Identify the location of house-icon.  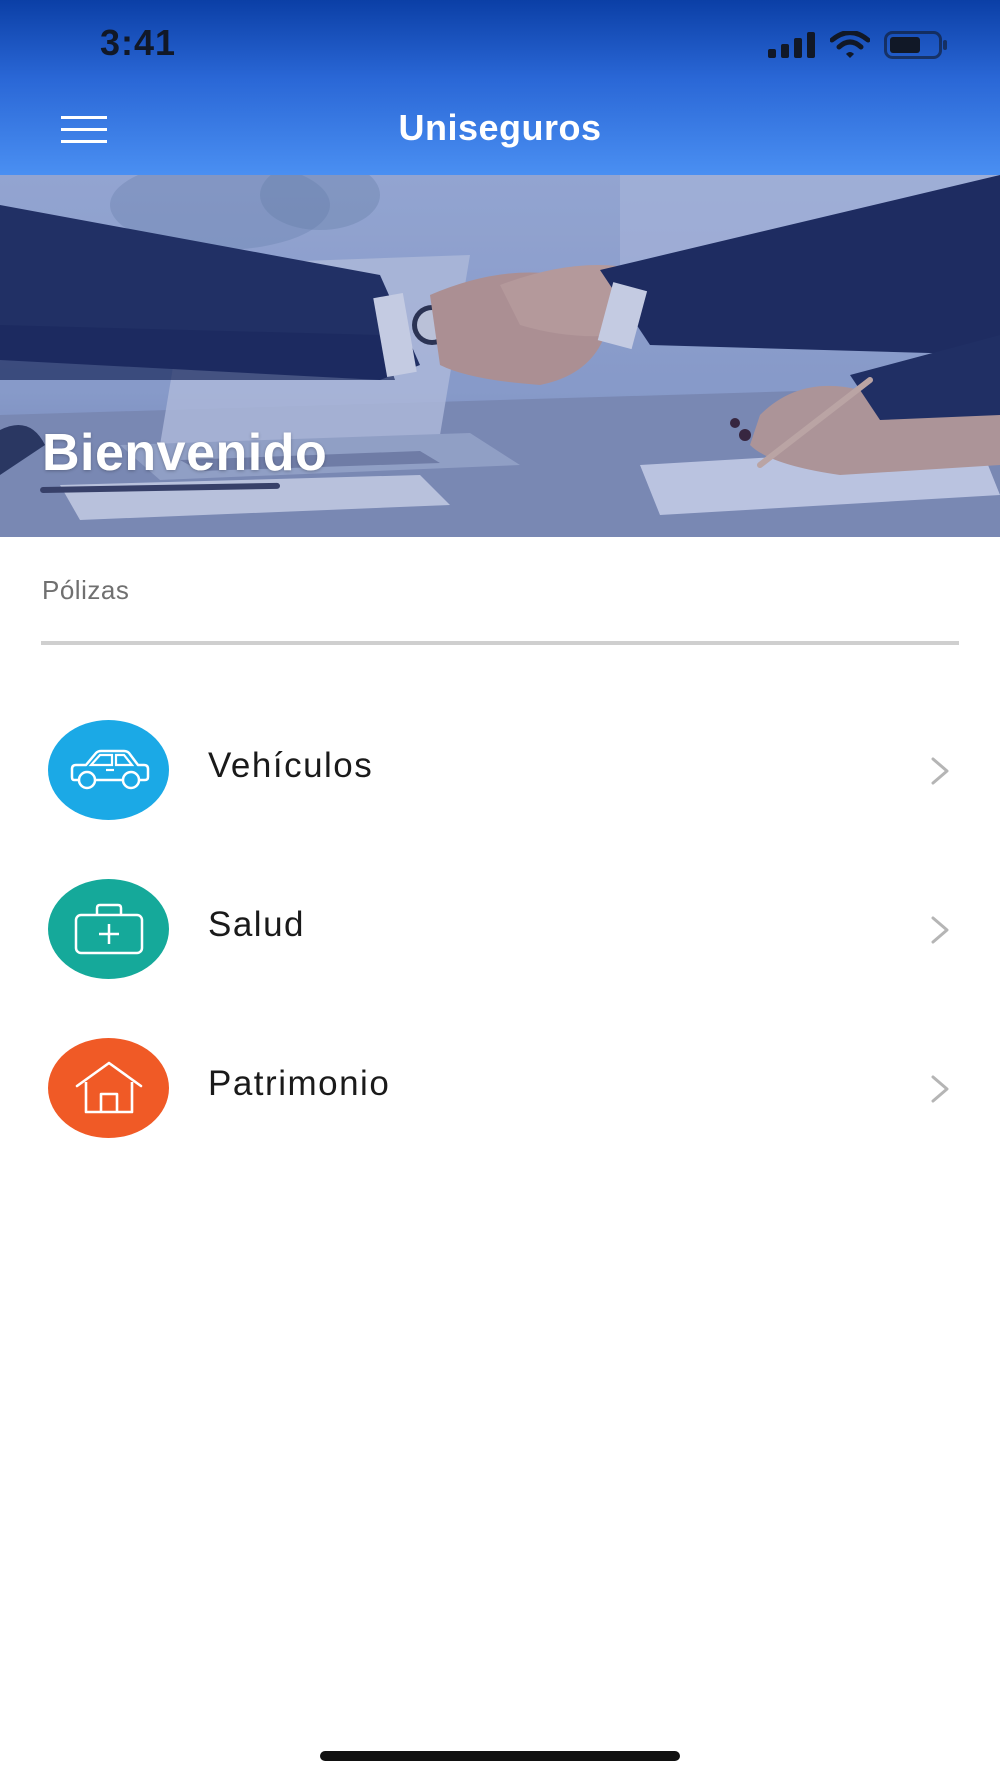
(108, 1088).